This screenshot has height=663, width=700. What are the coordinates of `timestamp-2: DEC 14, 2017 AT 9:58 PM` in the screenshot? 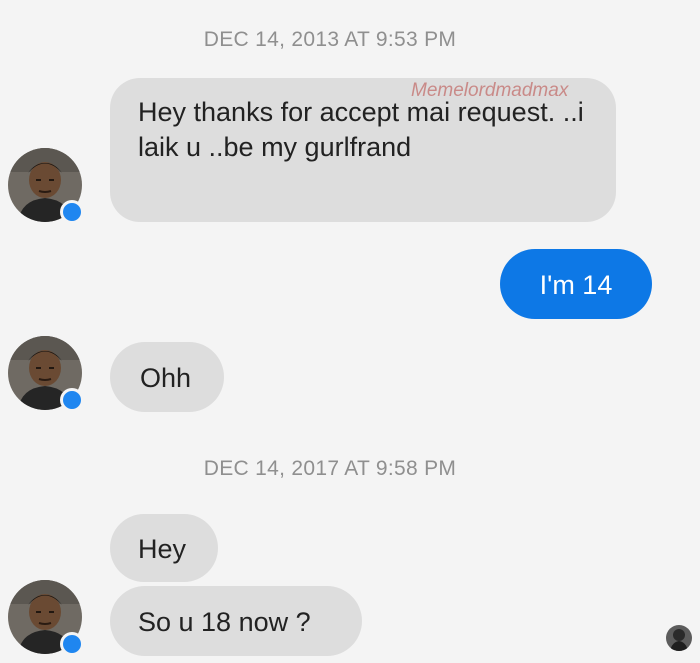 It's located at (330, 468).